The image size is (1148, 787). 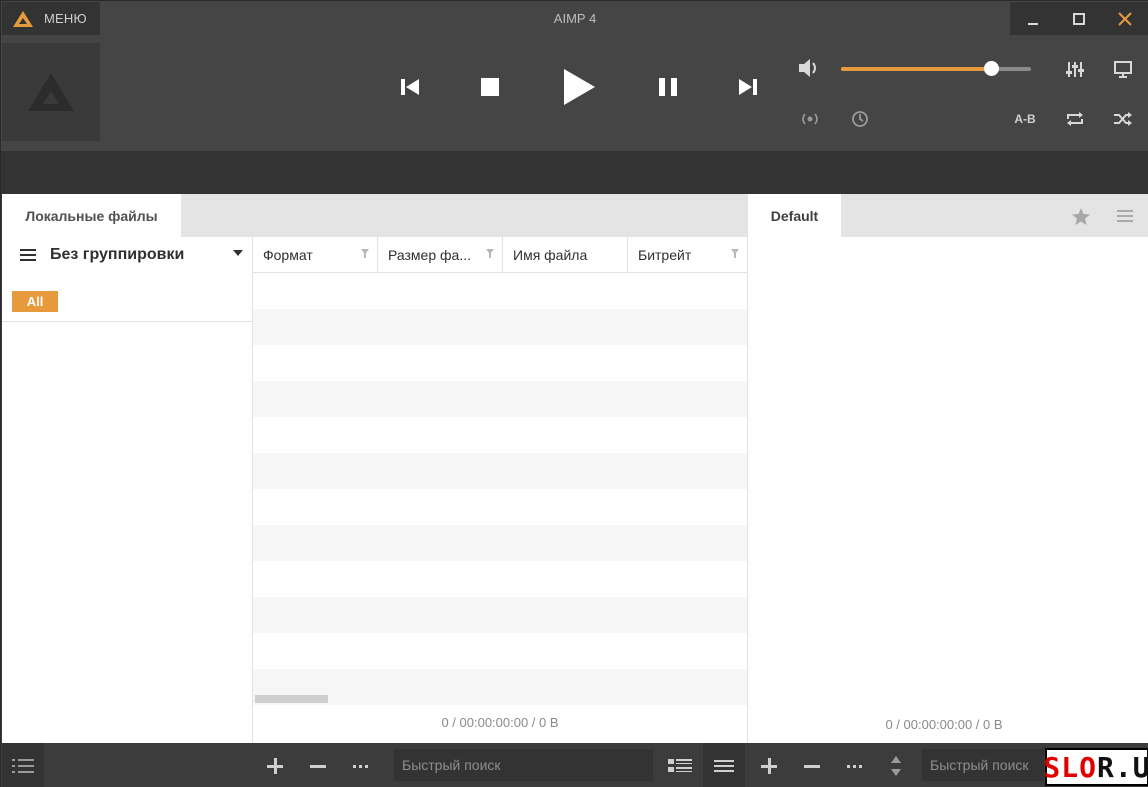 I want to click on tab-local-files: Локальные файлы, so click(x=91, y=215).